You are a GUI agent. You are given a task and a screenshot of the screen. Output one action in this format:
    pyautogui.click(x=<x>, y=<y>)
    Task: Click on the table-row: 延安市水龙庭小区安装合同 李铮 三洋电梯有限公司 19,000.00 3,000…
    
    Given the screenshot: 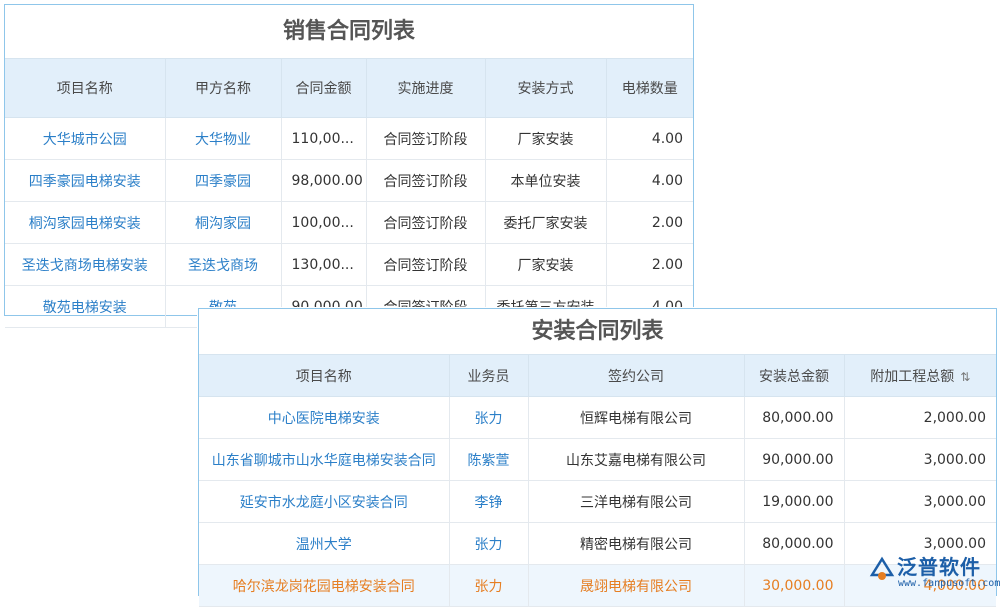 What is the action you would take?
    pyautogui.click(x=597, y=502)
    